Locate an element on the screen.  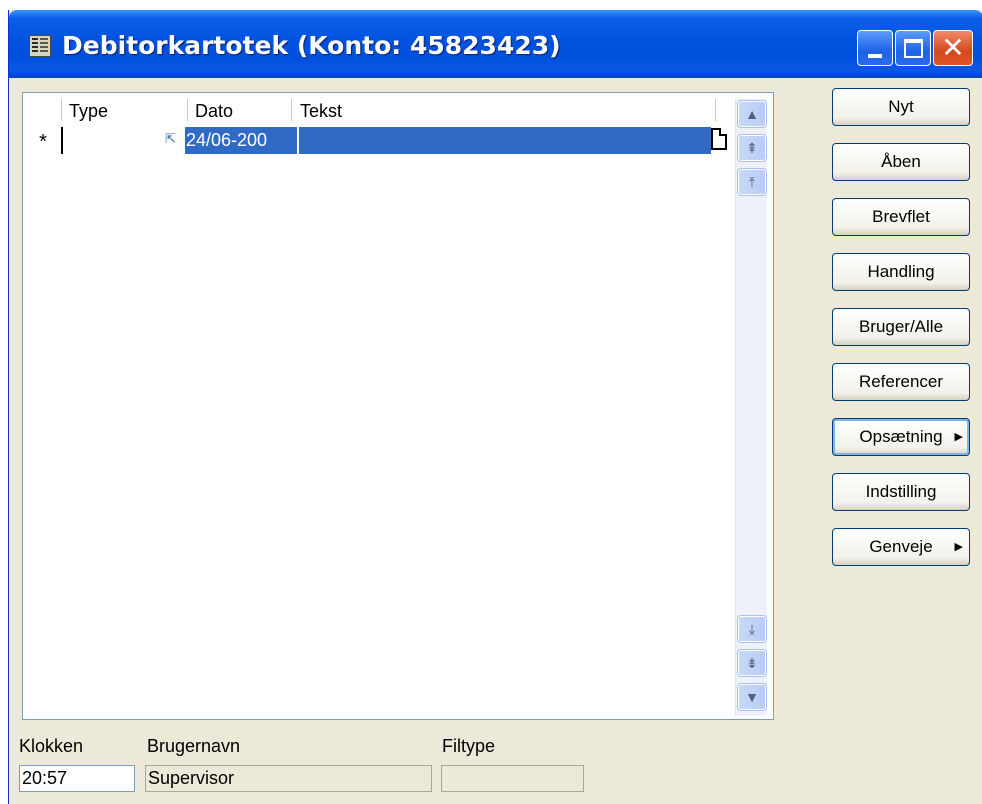
maximize-button is located at coordinates (913, 48).